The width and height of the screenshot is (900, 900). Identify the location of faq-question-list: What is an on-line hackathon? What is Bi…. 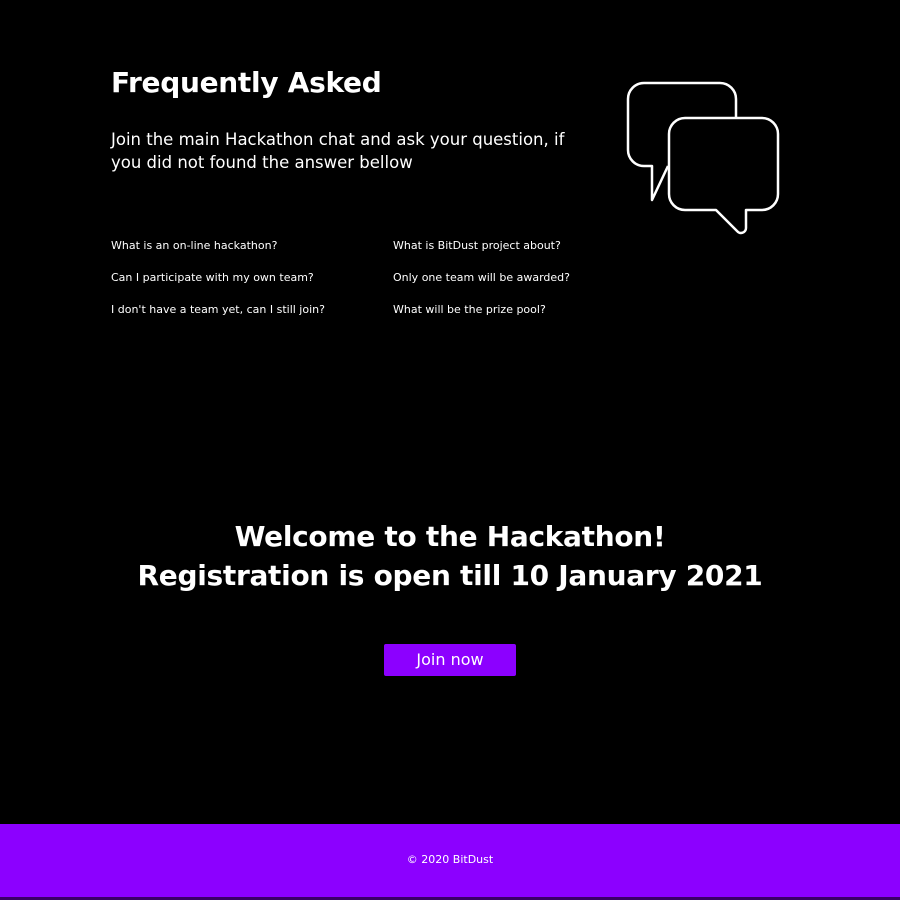
(351, 277).